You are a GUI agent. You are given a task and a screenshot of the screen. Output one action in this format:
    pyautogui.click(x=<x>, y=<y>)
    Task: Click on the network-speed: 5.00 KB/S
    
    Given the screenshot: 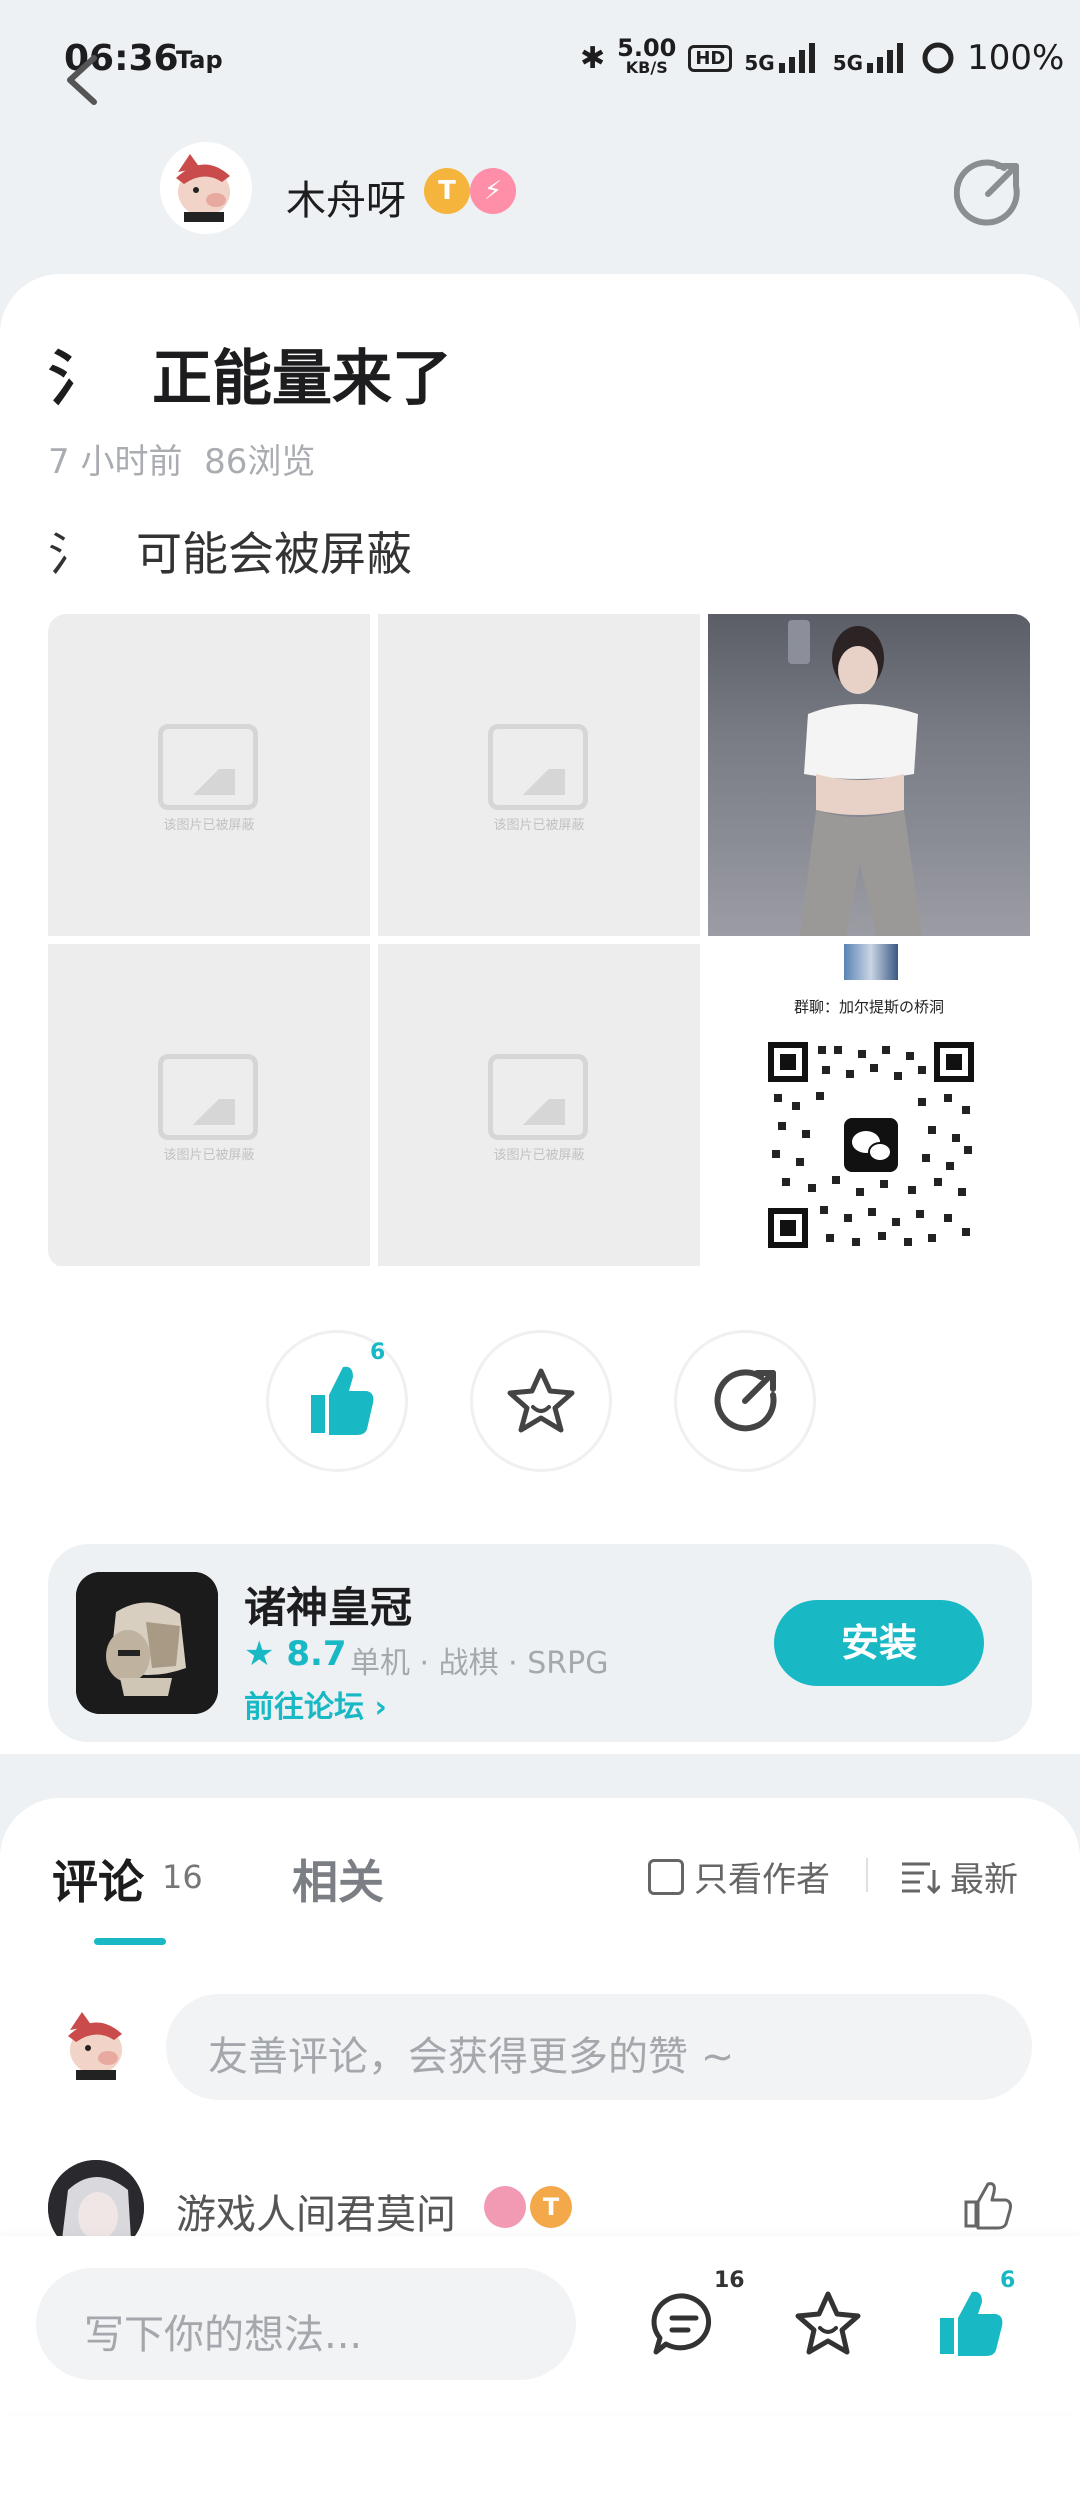 What is the action you would take?
    pyautogui.click(x=647, y=56)
    